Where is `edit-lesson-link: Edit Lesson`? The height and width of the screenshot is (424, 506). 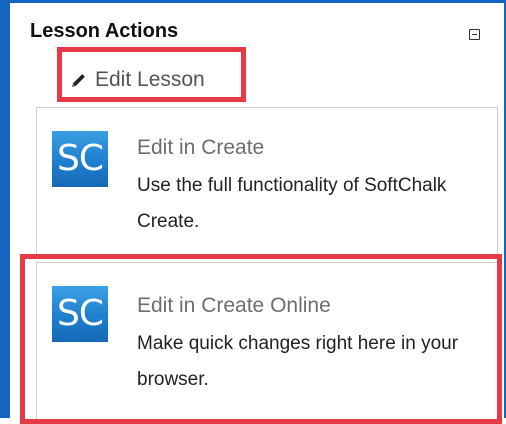 edit-lesson-link: Edit Lesson is located at coordinates (137, 80).